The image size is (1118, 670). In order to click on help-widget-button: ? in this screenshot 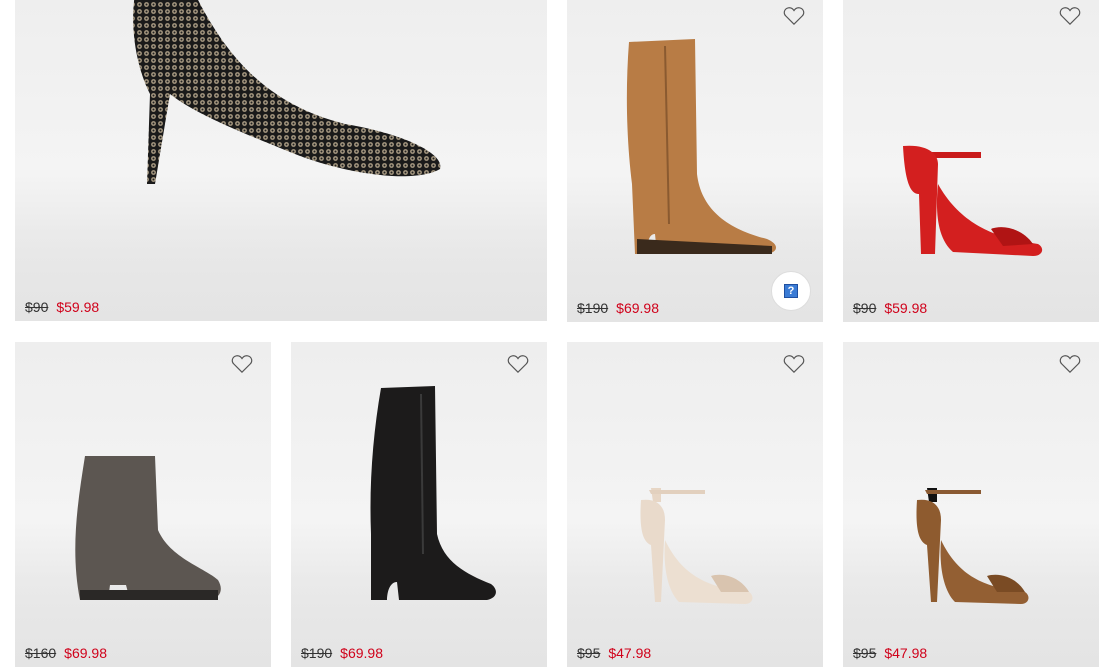, I will do `click(791, 291)`.